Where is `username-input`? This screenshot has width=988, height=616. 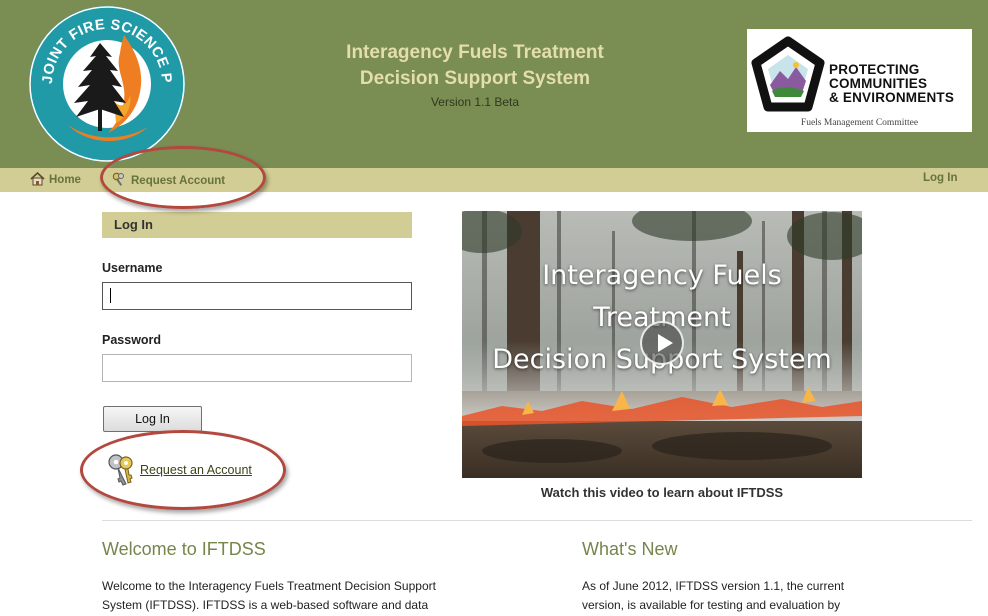
username-input is located at coordinates (257, 296).